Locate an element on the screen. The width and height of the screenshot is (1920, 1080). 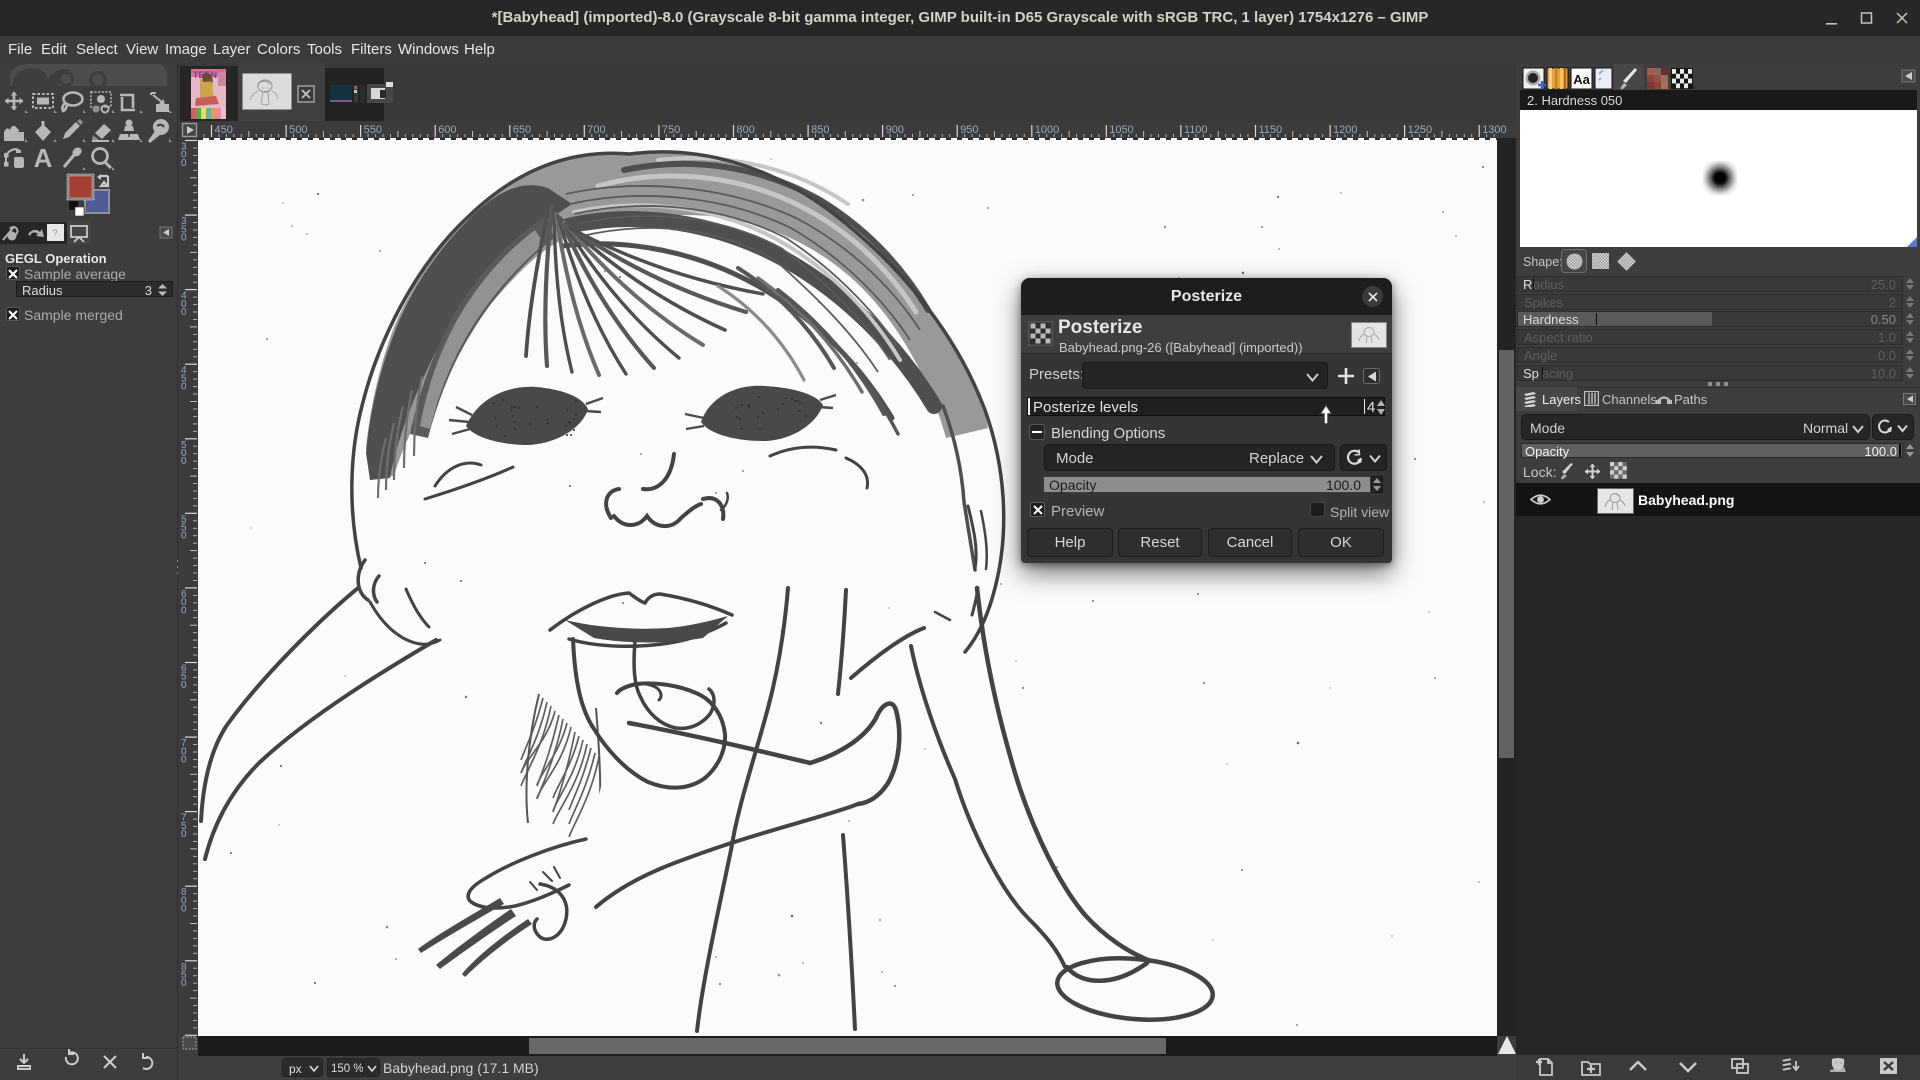
svg-text: 1100 is located at coordinates (1196, 130).